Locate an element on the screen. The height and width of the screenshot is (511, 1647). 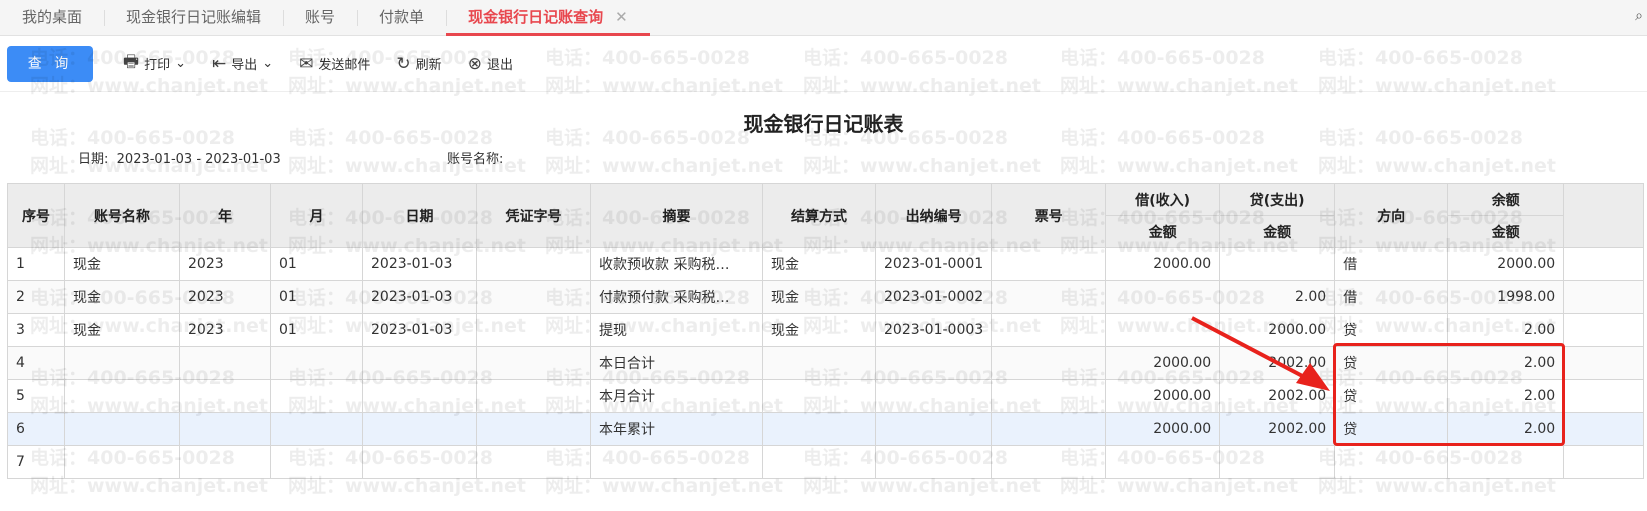
tab-desktop: 我的桌面 is located at coordinates (52, 18).